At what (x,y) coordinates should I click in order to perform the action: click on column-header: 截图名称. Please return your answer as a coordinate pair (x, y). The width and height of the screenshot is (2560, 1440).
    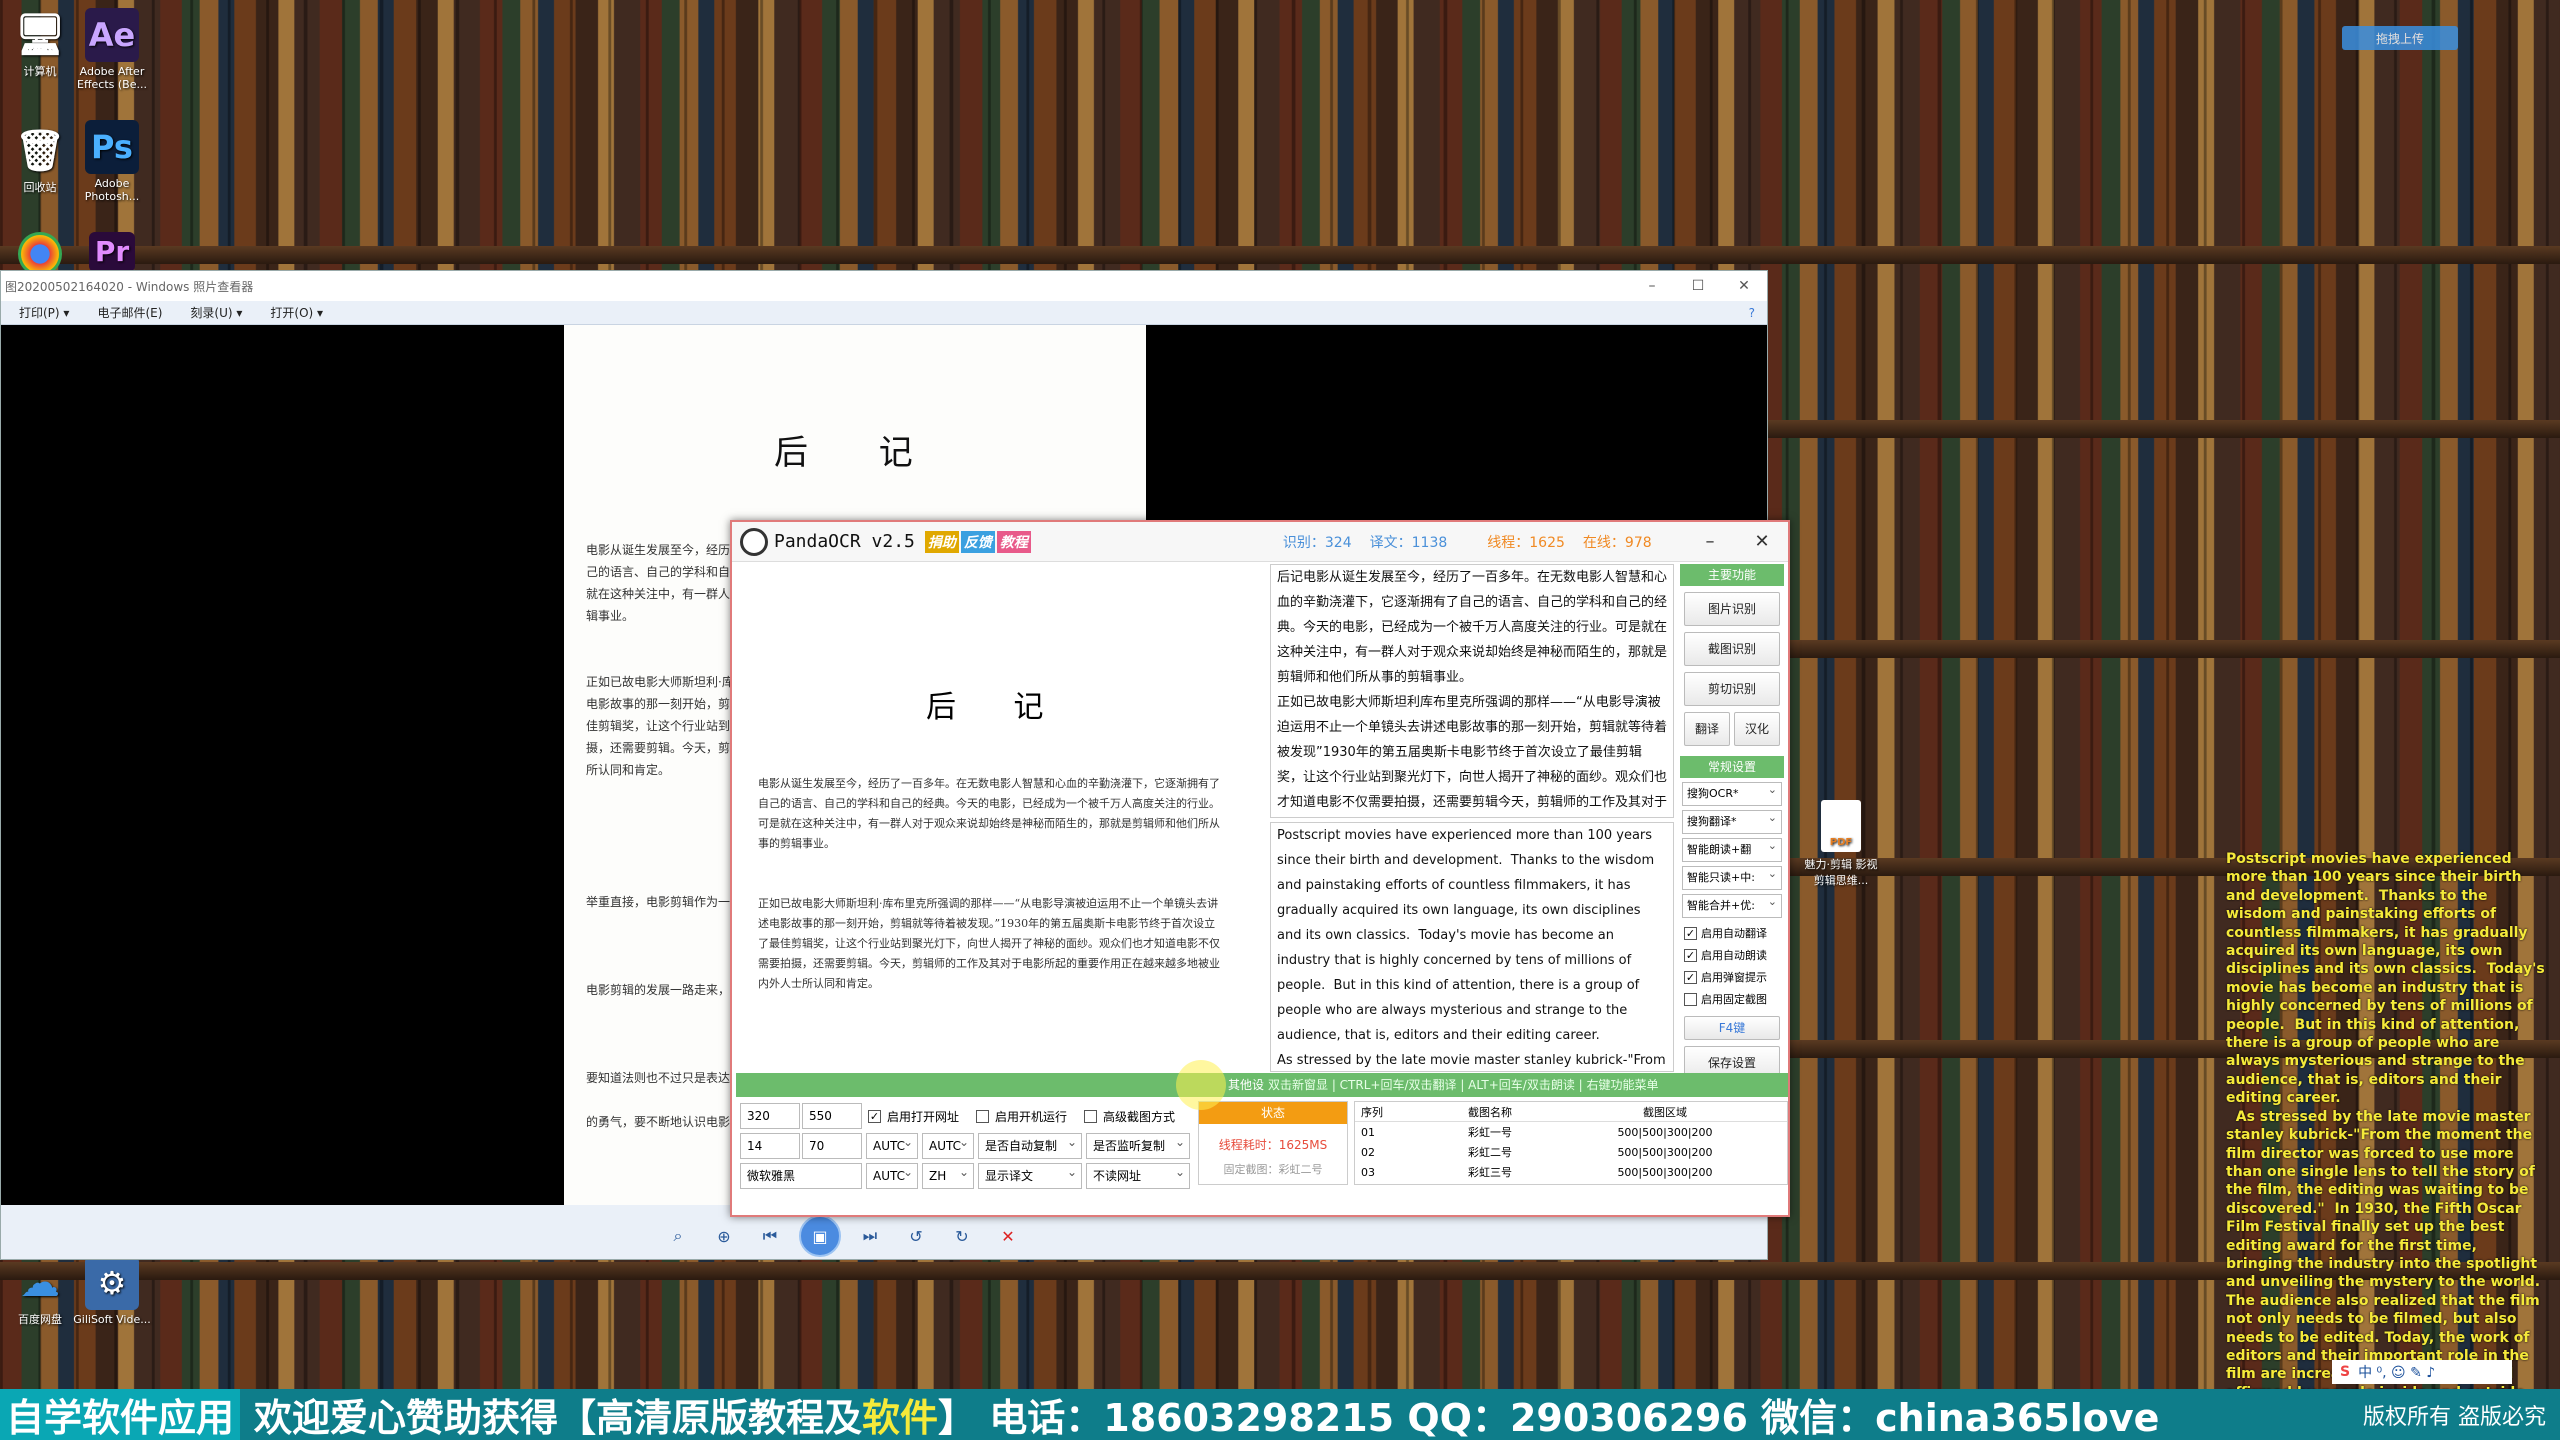
    Looking at the image, I should click on (1490, 1112).